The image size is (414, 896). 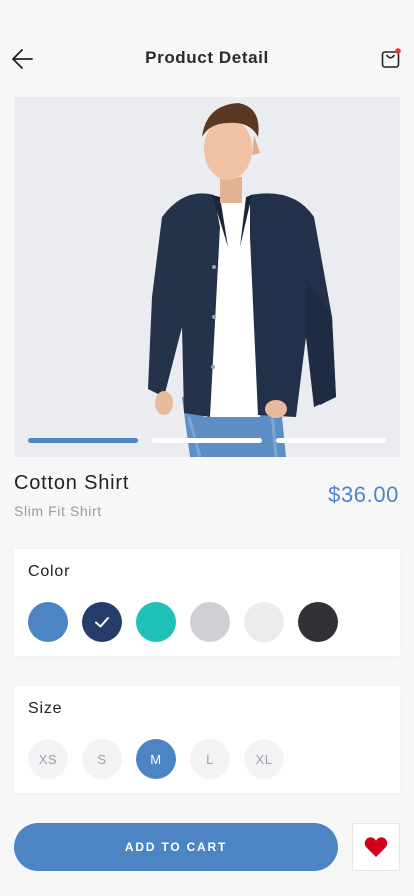 What do you see at coordinates (156, 622) in the screenshot?
I see `color-swatch-teal` at bounding box center [156, 622].